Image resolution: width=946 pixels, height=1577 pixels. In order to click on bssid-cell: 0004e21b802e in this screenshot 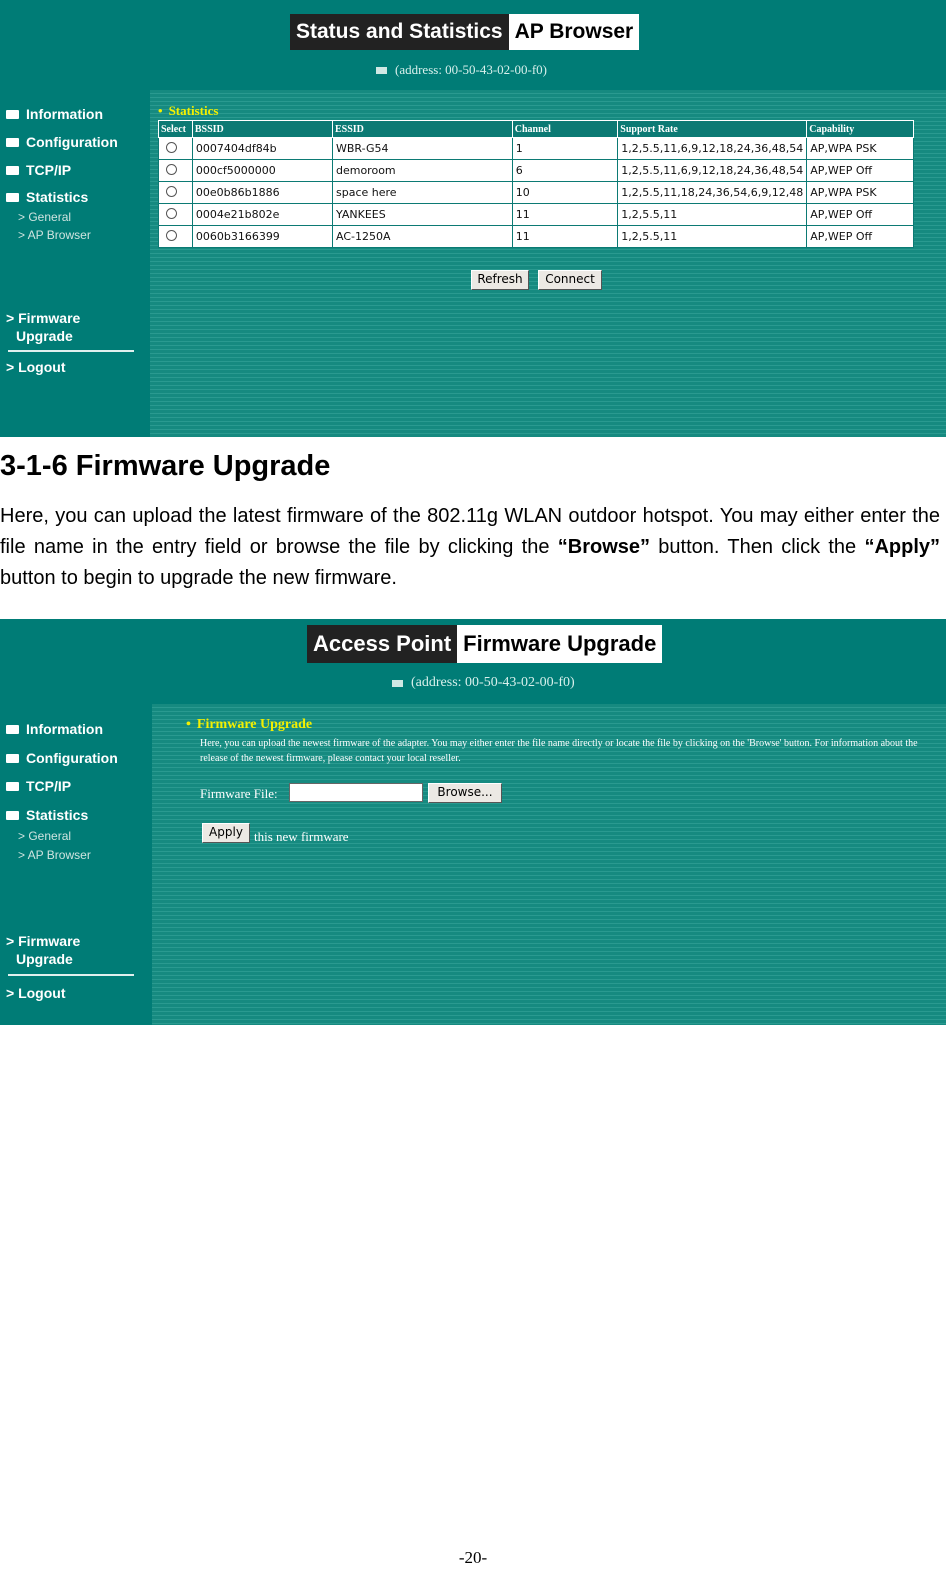, I will do `click(262, 214)`.